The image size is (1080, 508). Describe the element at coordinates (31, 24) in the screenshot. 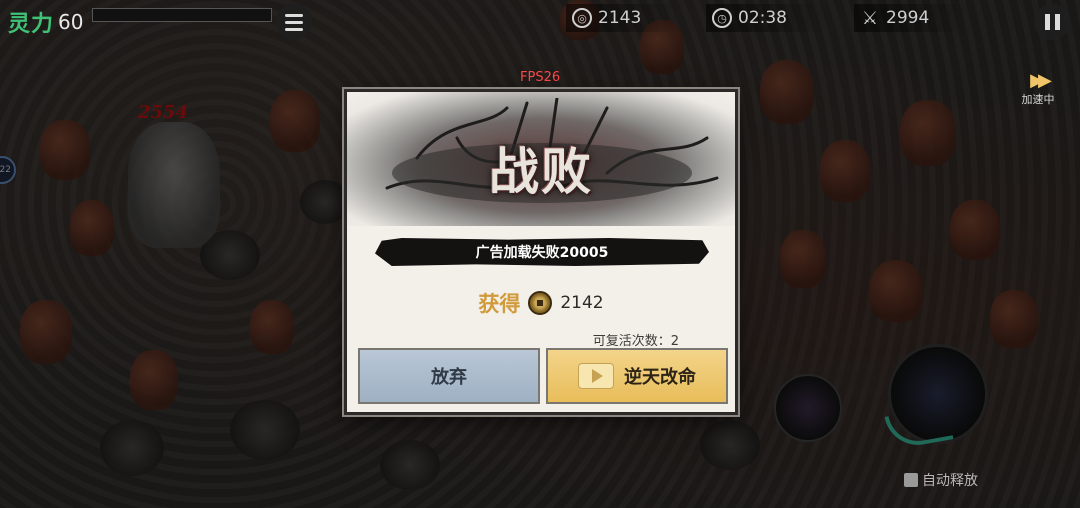

I see `spirit-label: 灵力` at that location.